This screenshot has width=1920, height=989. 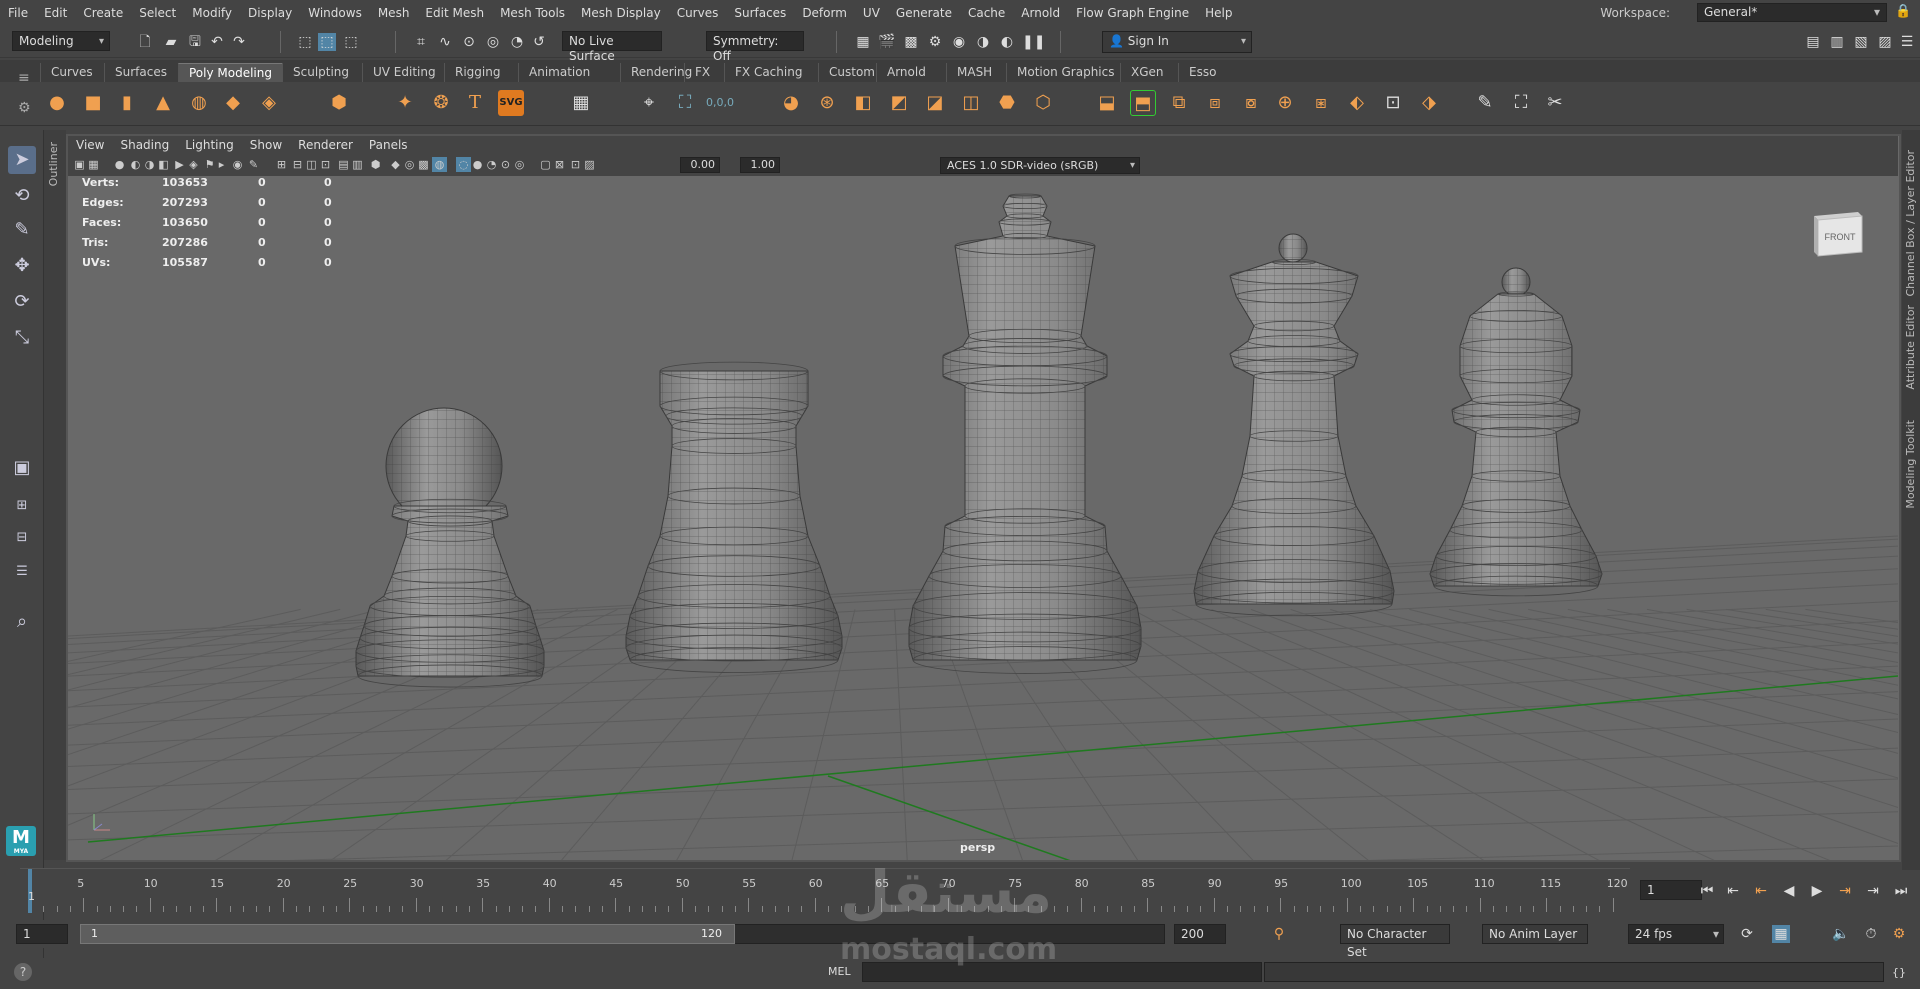 I want to click on retopo-icon: ⬣, so click(x=1007, y=103).